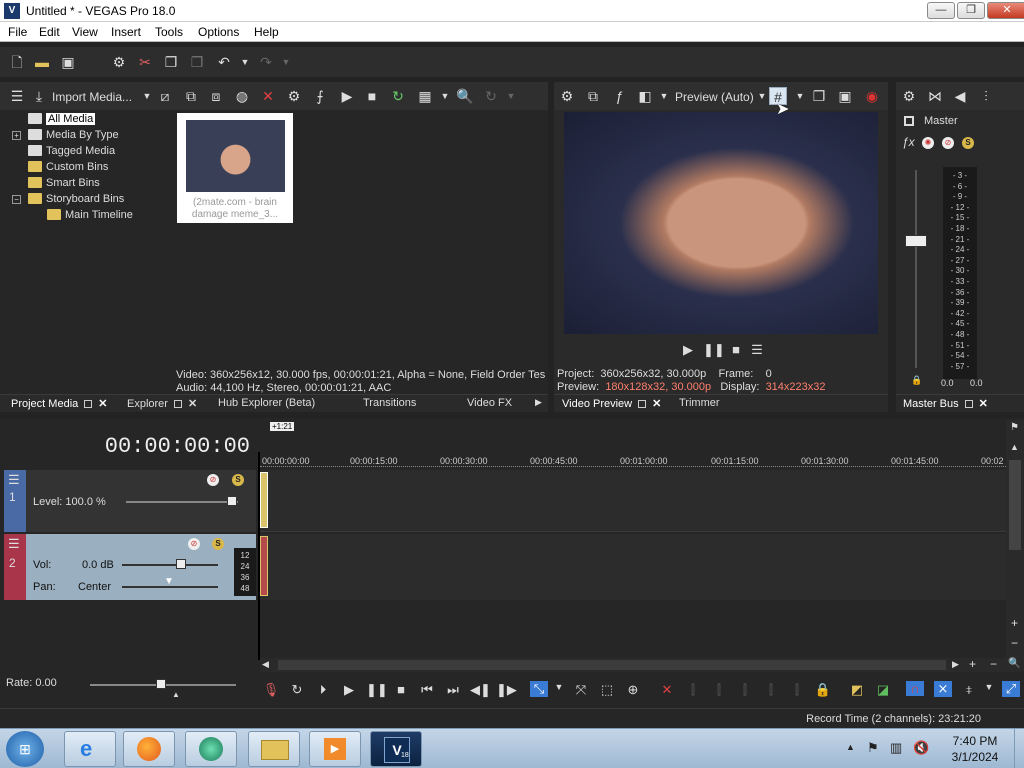 The width and height of the screenshot is (1024, 768). I want to click on clock: 7:40 PM 3/1/2024, so click(975, 749).